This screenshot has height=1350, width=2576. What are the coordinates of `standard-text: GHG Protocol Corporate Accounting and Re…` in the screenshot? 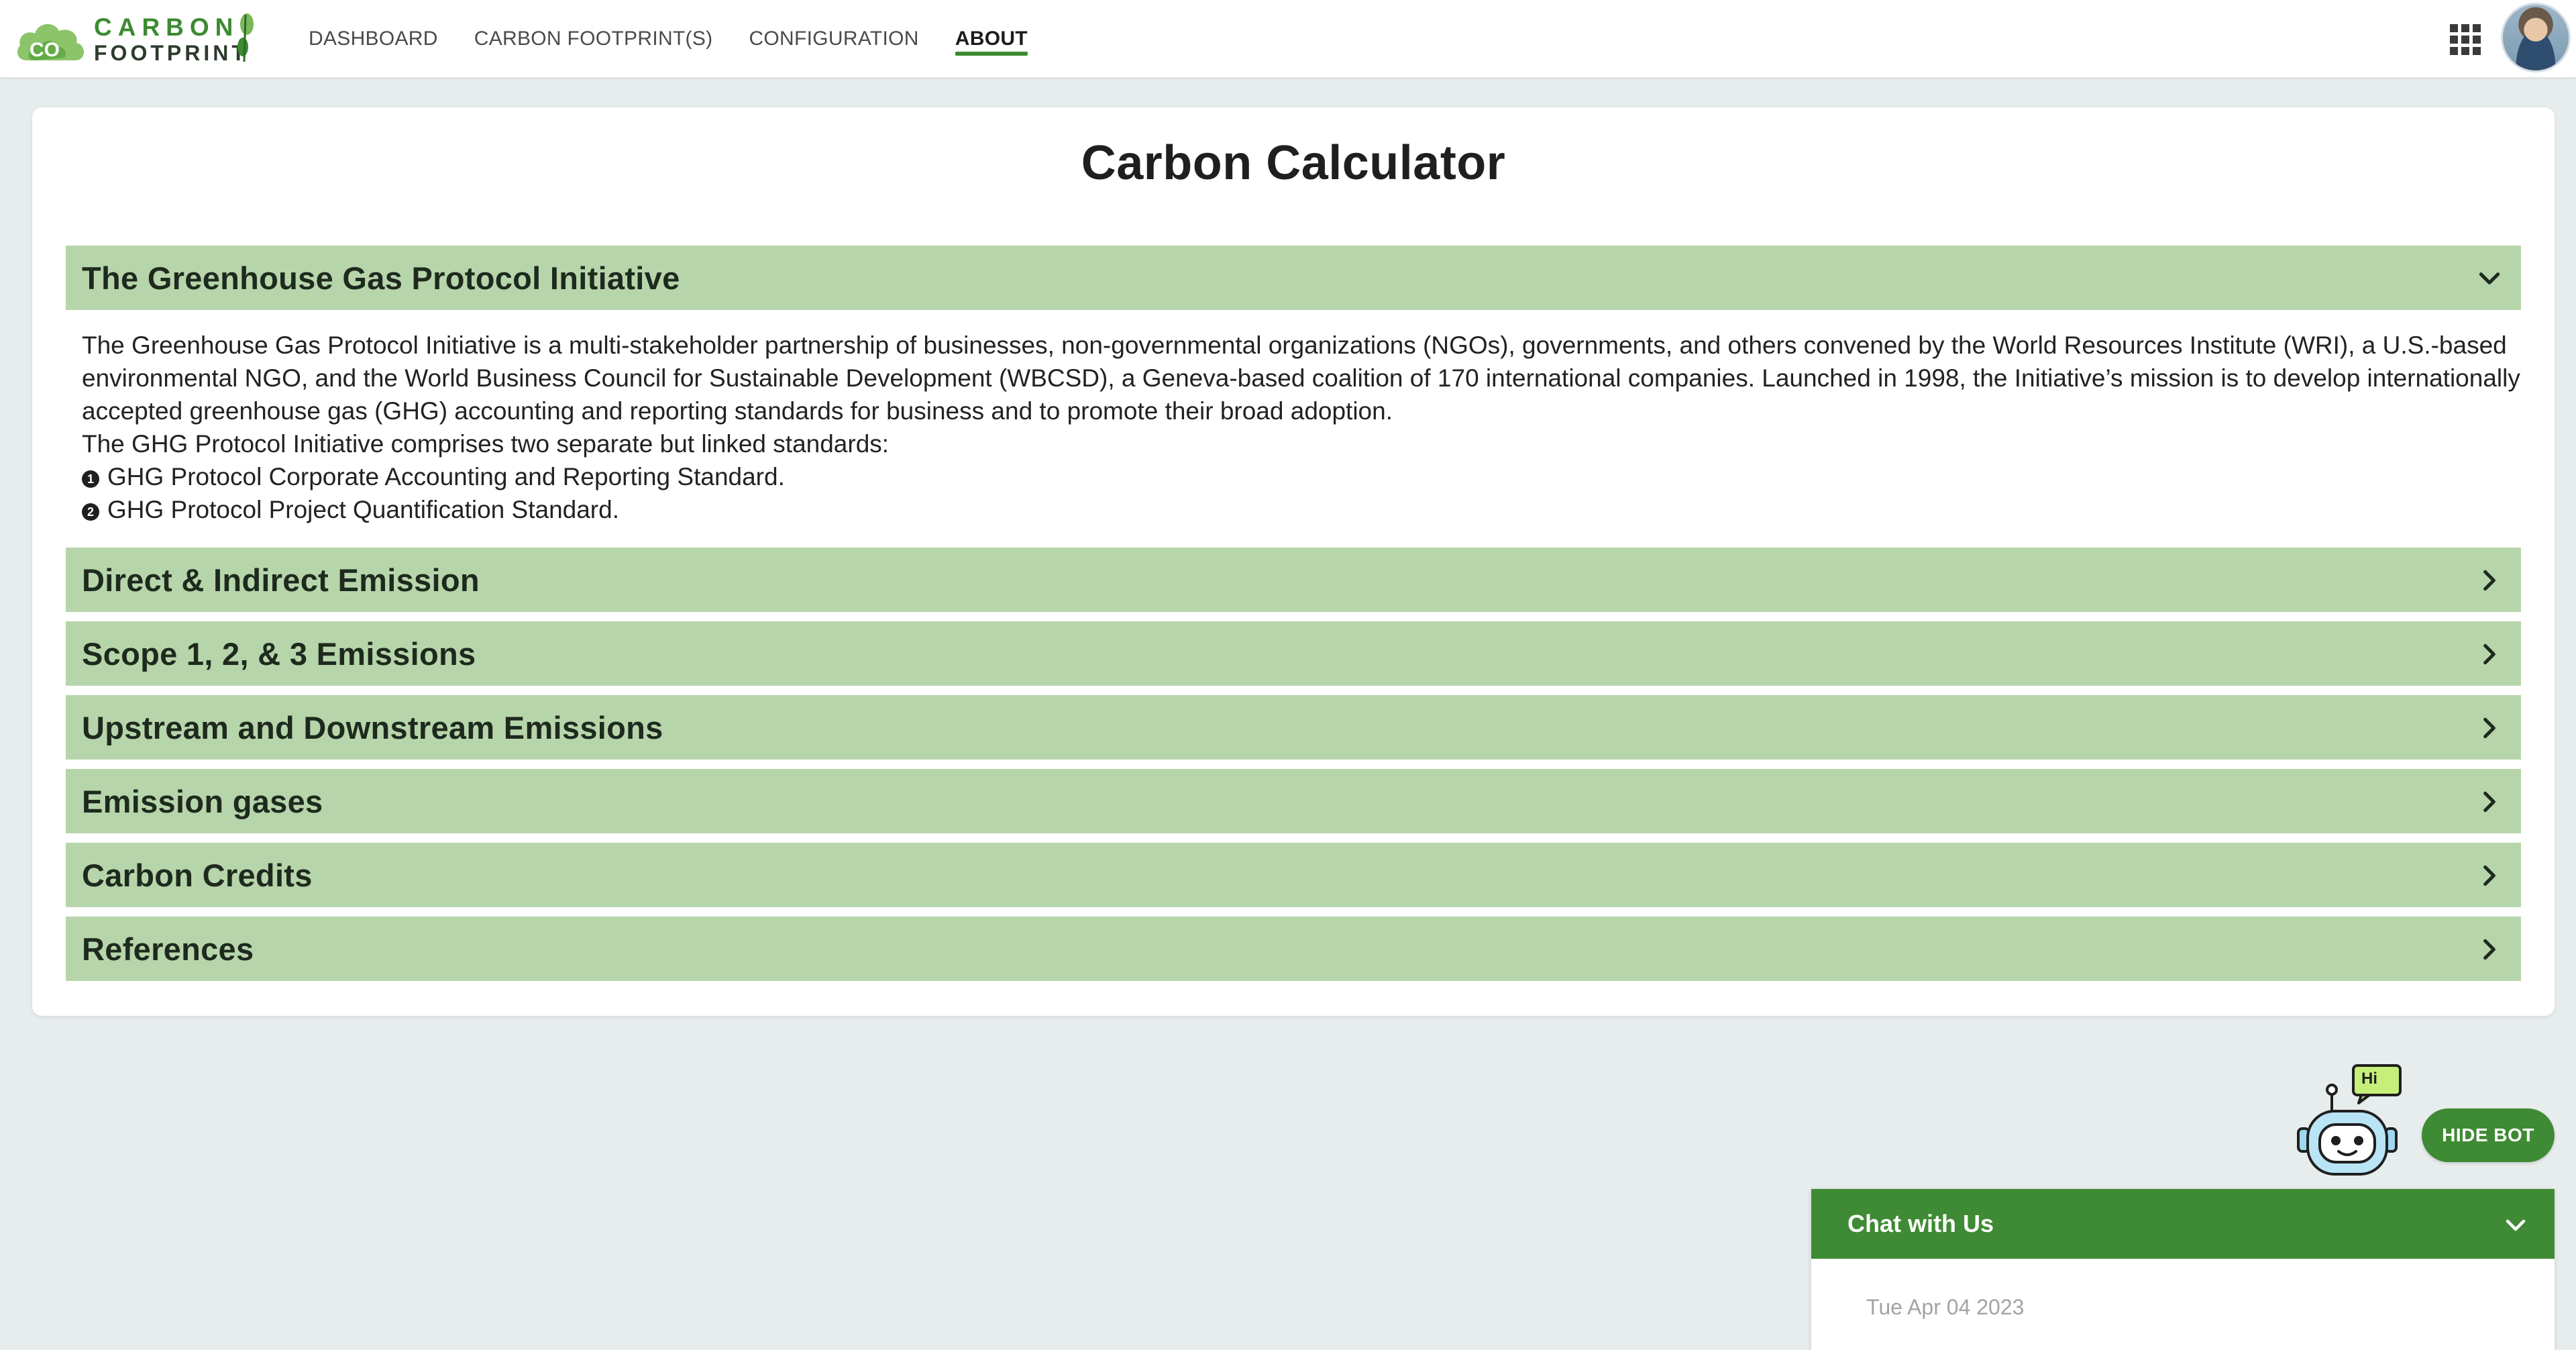 It's located at (446, 476).